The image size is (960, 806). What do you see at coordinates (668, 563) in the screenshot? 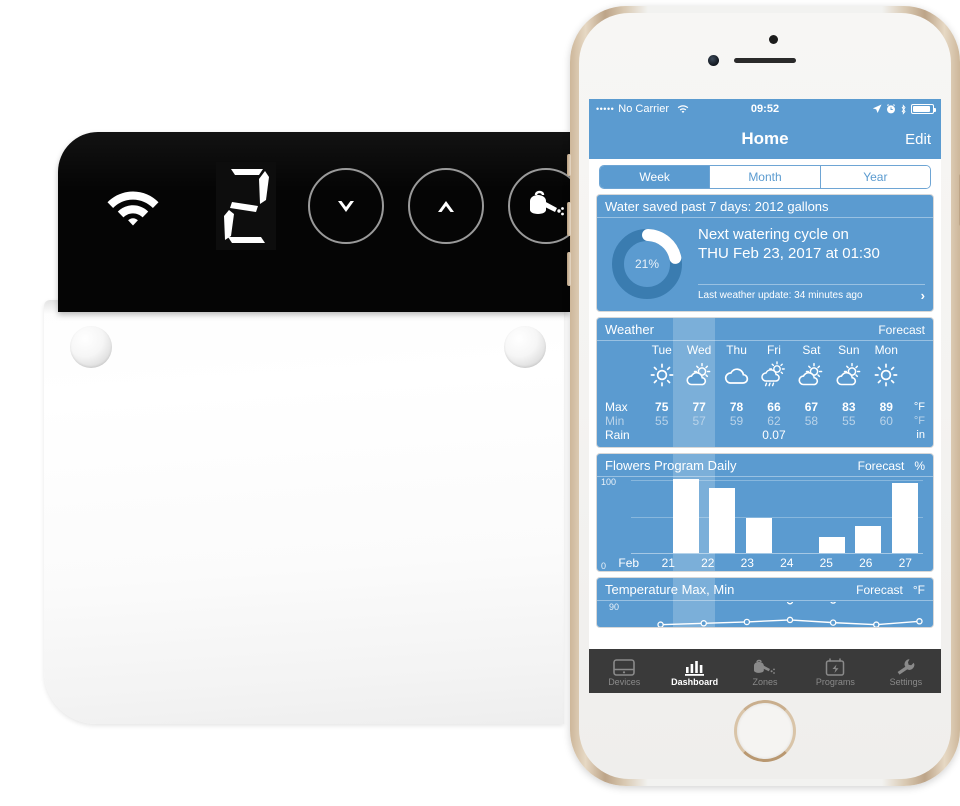
I see `program-x-21: 21` at bounding box center [668, 563].